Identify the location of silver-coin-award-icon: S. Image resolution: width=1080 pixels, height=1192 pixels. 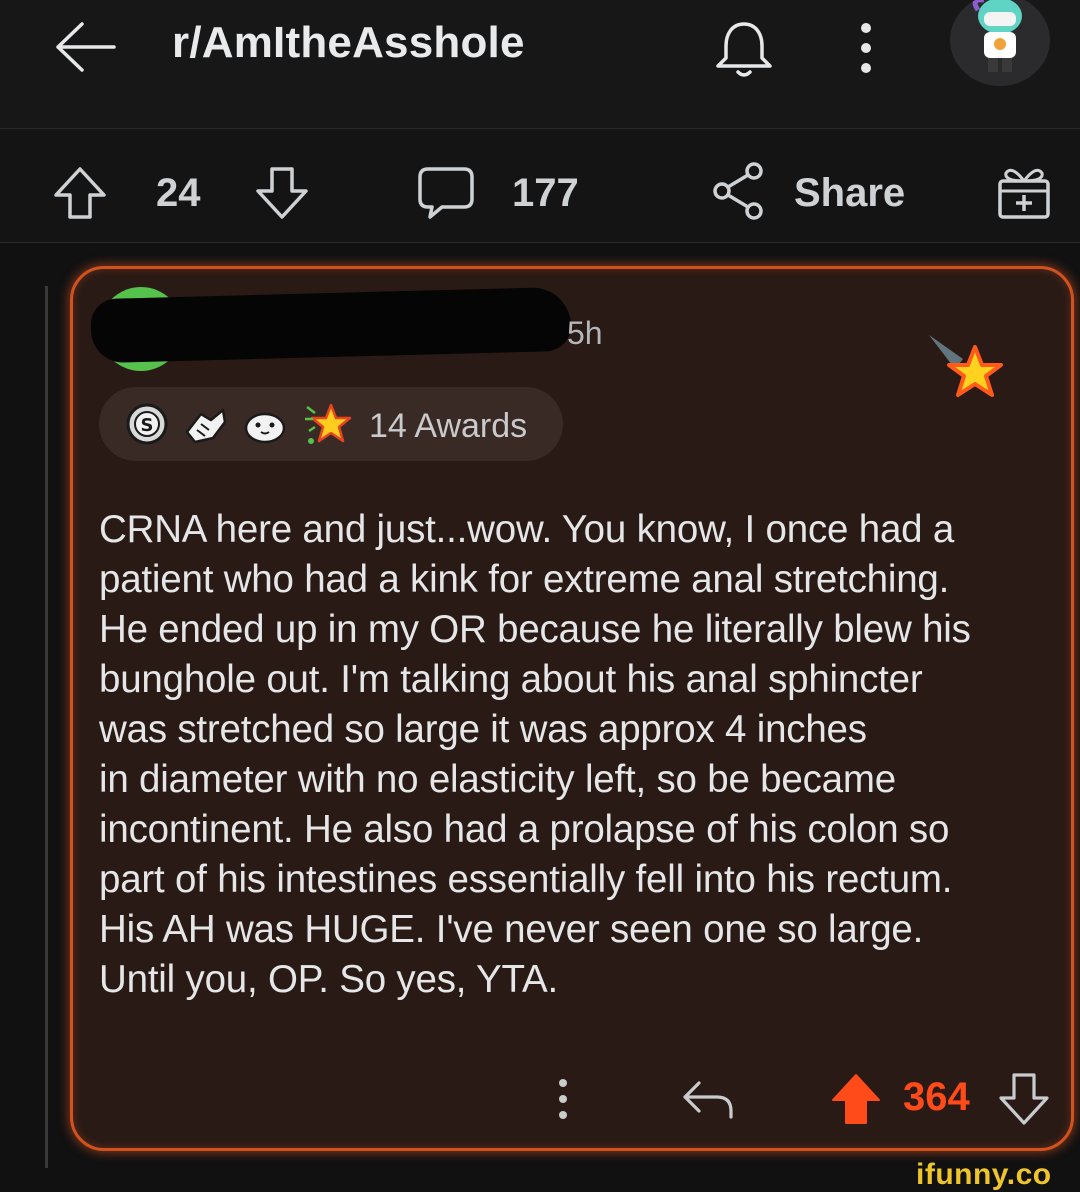
(147, 424).